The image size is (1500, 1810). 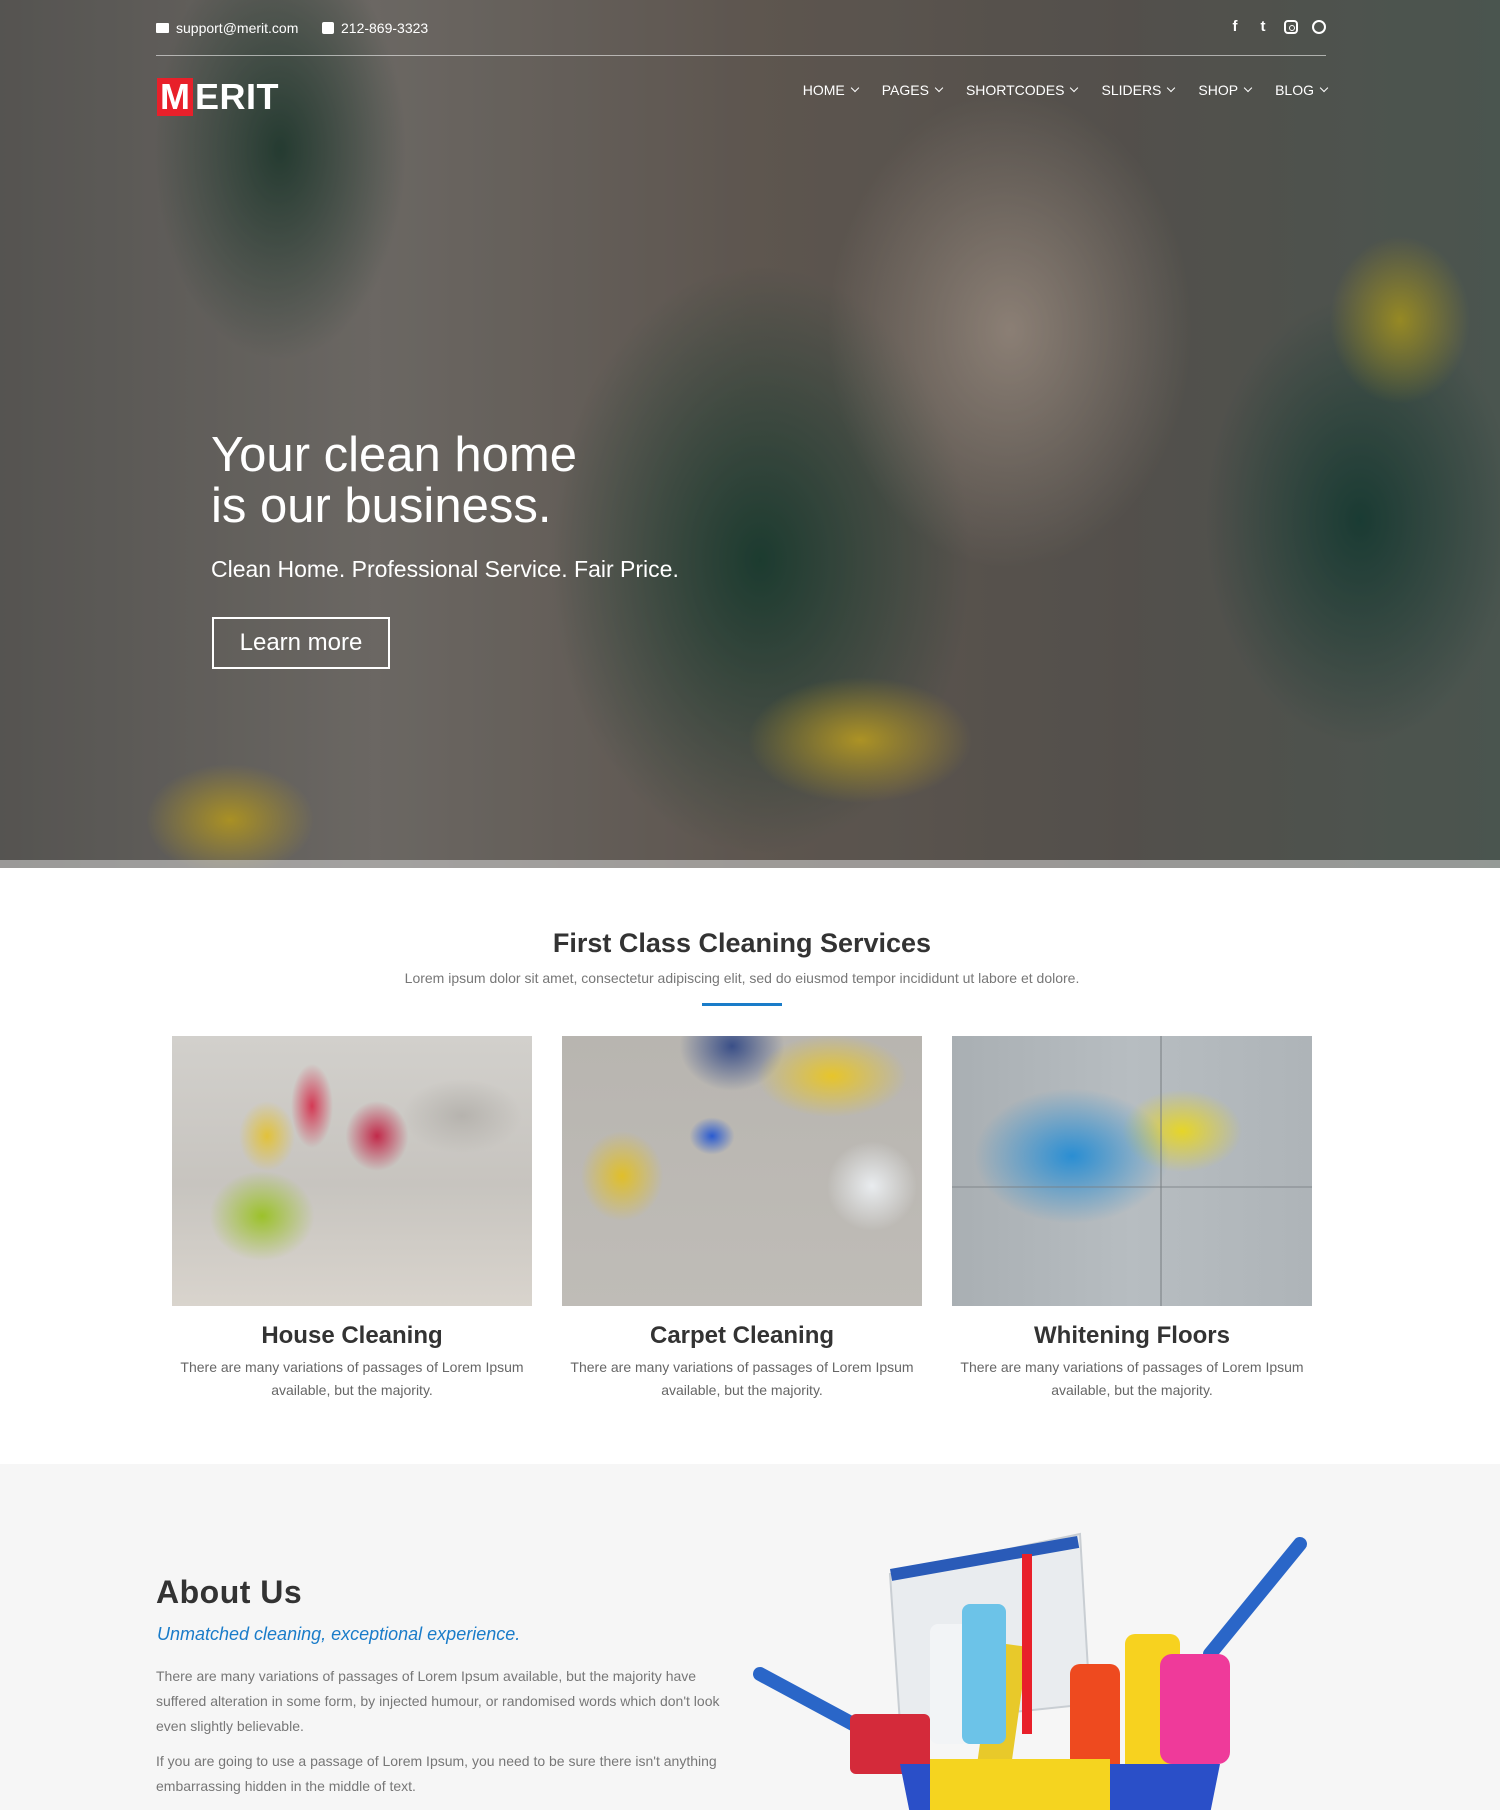 I want to click on nav-item-sliders: SLIDERS, so click(x=1138, y=90).